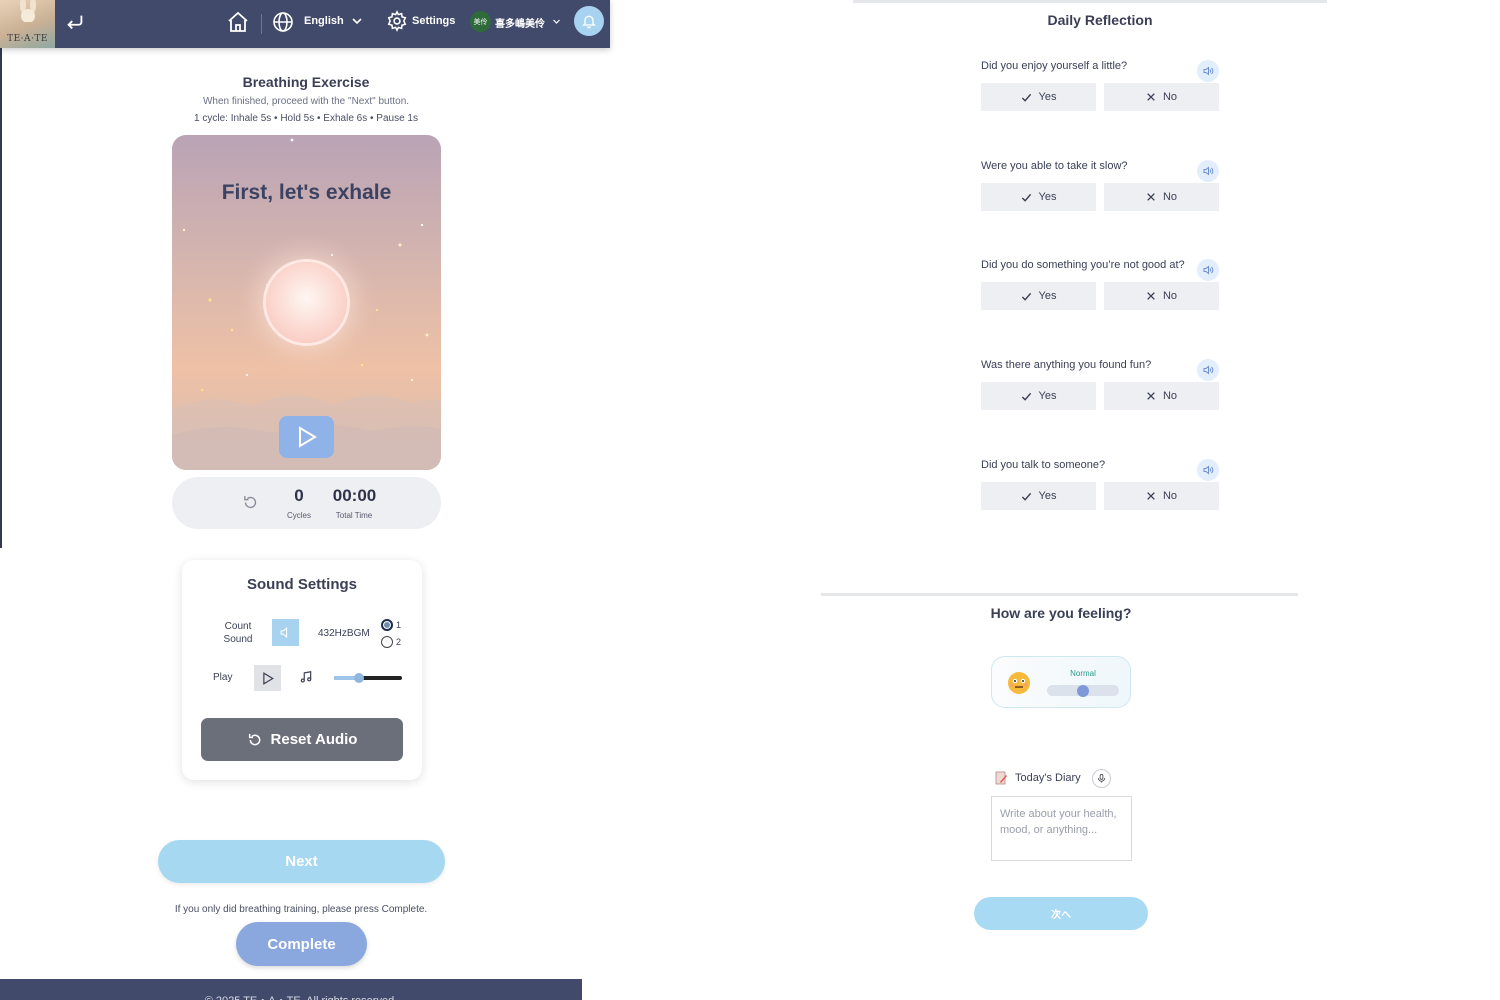  Describe the element at coordinates (1090, 1) in the screenshot. I see `reflection-divider` at that location.